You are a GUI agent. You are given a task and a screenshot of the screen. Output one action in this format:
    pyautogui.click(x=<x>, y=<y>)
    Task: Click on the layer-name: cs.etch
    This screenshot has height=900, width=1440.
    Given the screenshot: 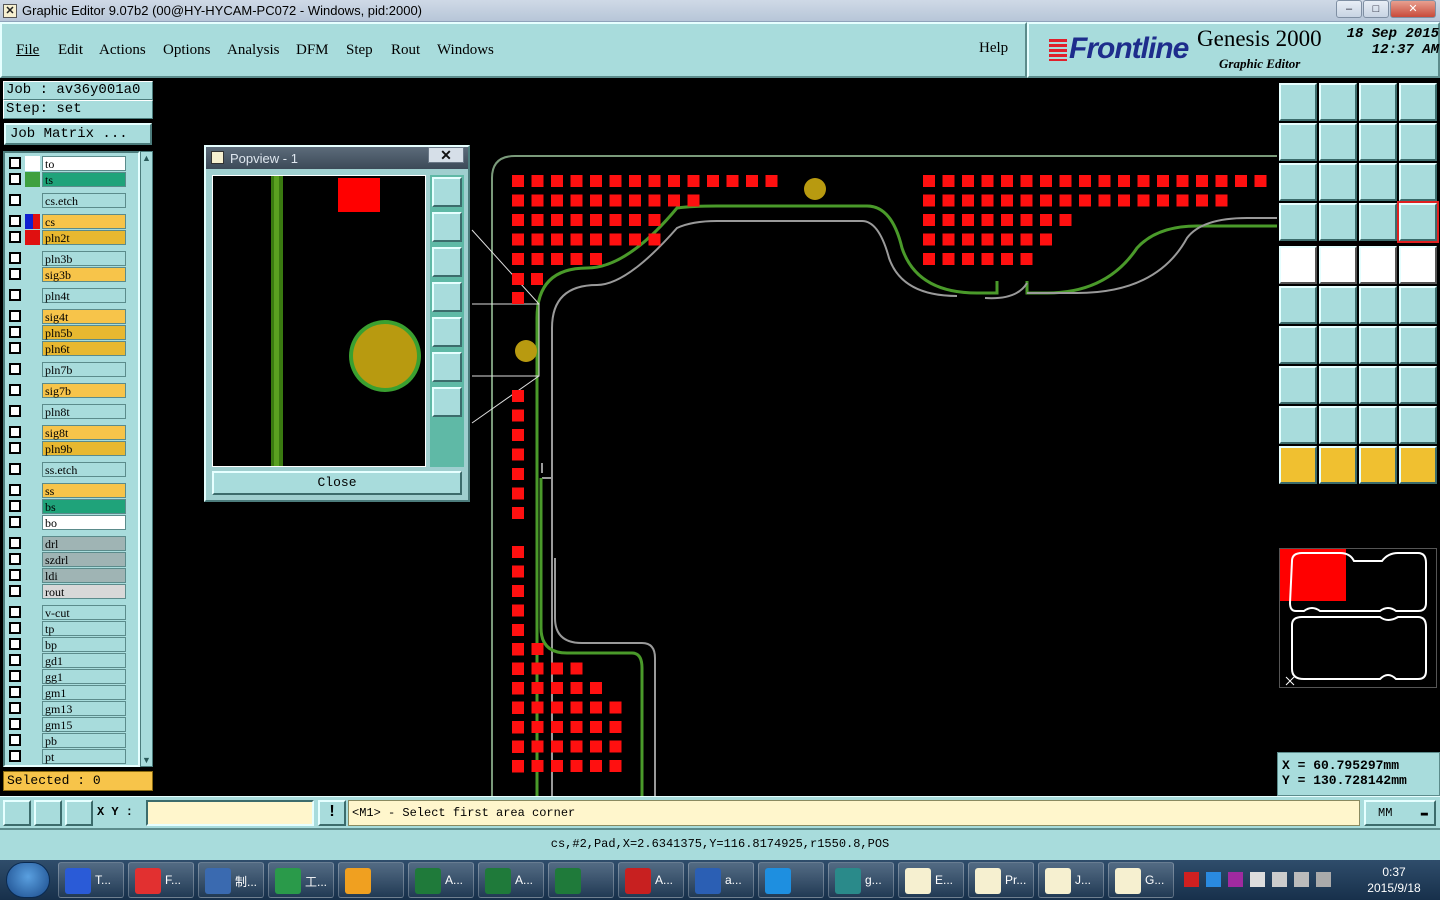 What is the action you would take?
    pyautogui.click(x=84, y=200)
    